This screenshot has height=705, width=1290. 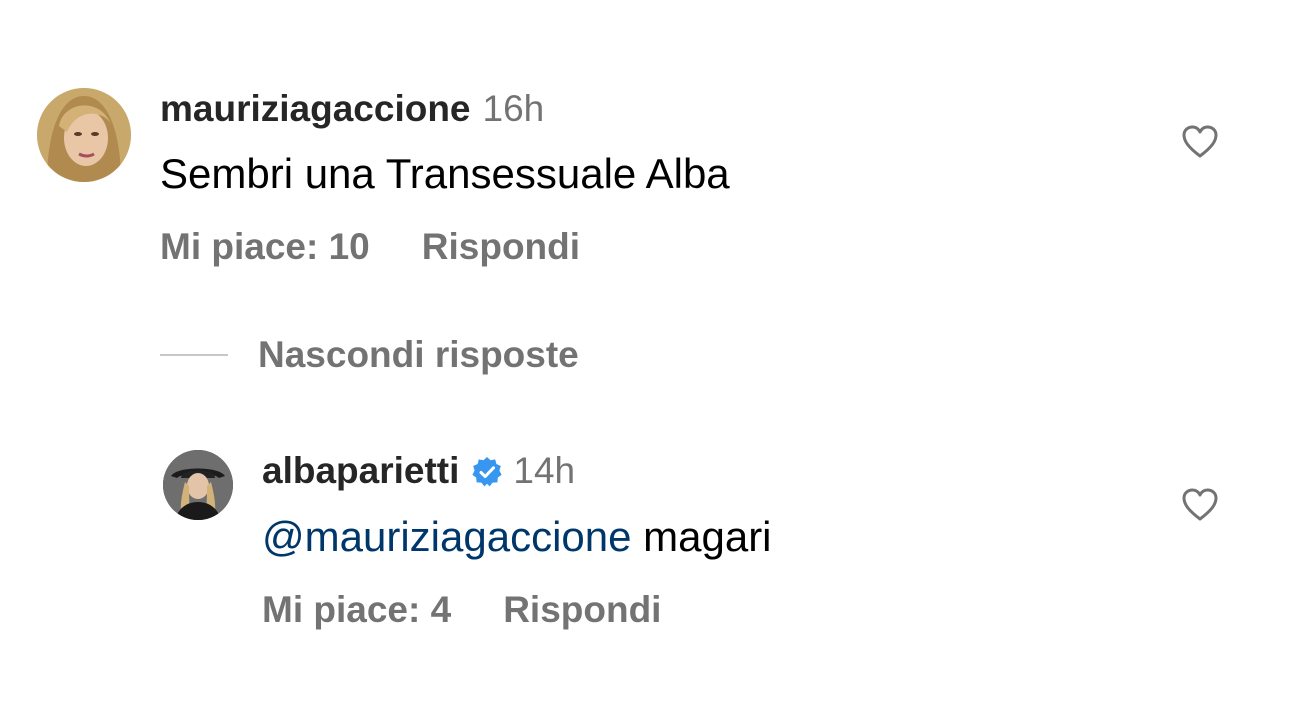 I want to click on timestamp: 16h, so click(x=513, y=108).